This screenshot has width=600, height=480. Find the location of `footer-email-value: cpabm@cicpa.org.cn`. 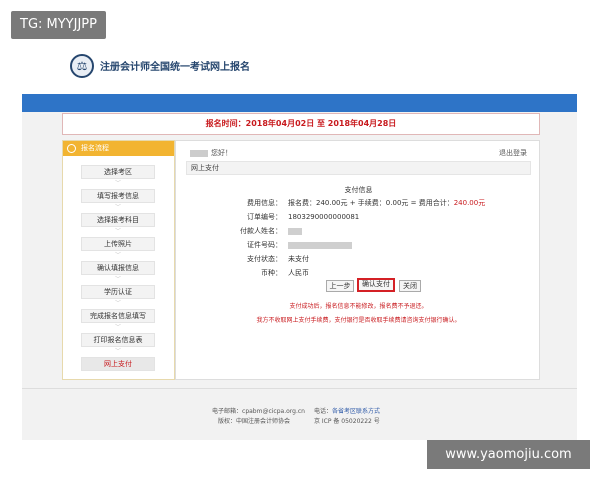

footer-email-value: cpabm@cicpa.org.cn is located at coordinates (273, 411).